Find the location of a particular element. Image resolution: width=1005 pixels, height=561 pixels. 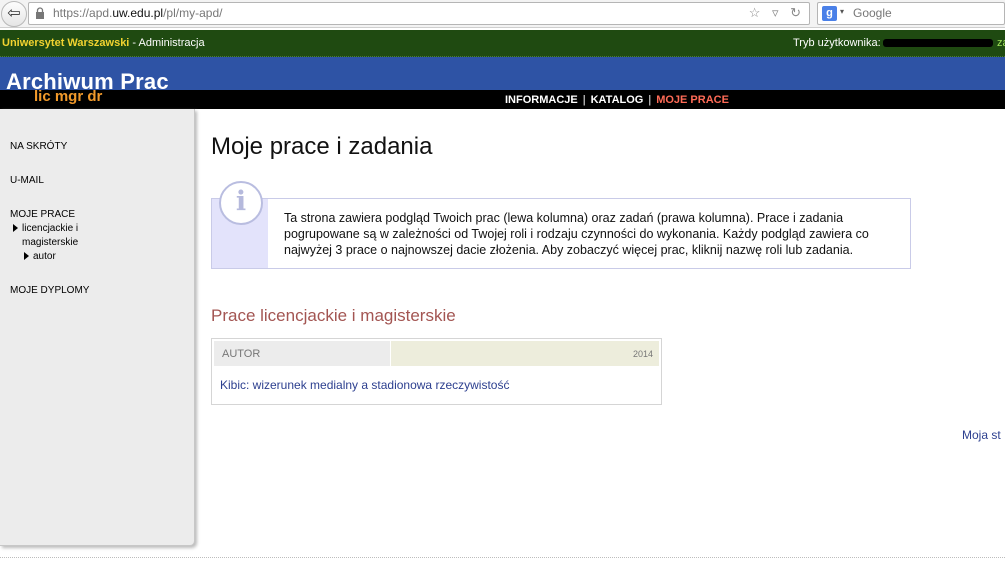

app-header: Archiwum Prac is located at coordinates (502, 75).